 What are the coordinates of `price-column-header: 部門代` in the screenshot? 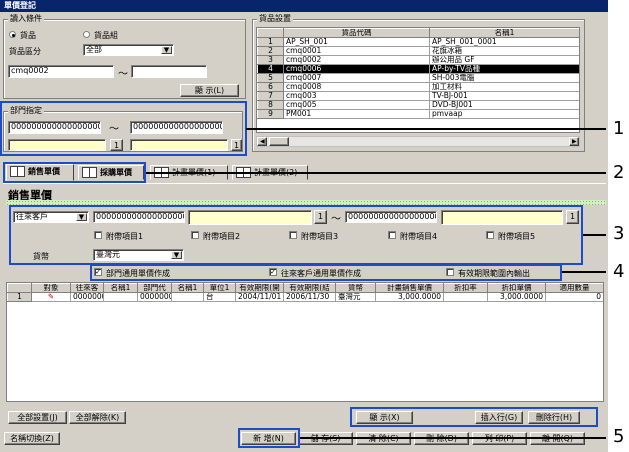 It's located at (154, 288).